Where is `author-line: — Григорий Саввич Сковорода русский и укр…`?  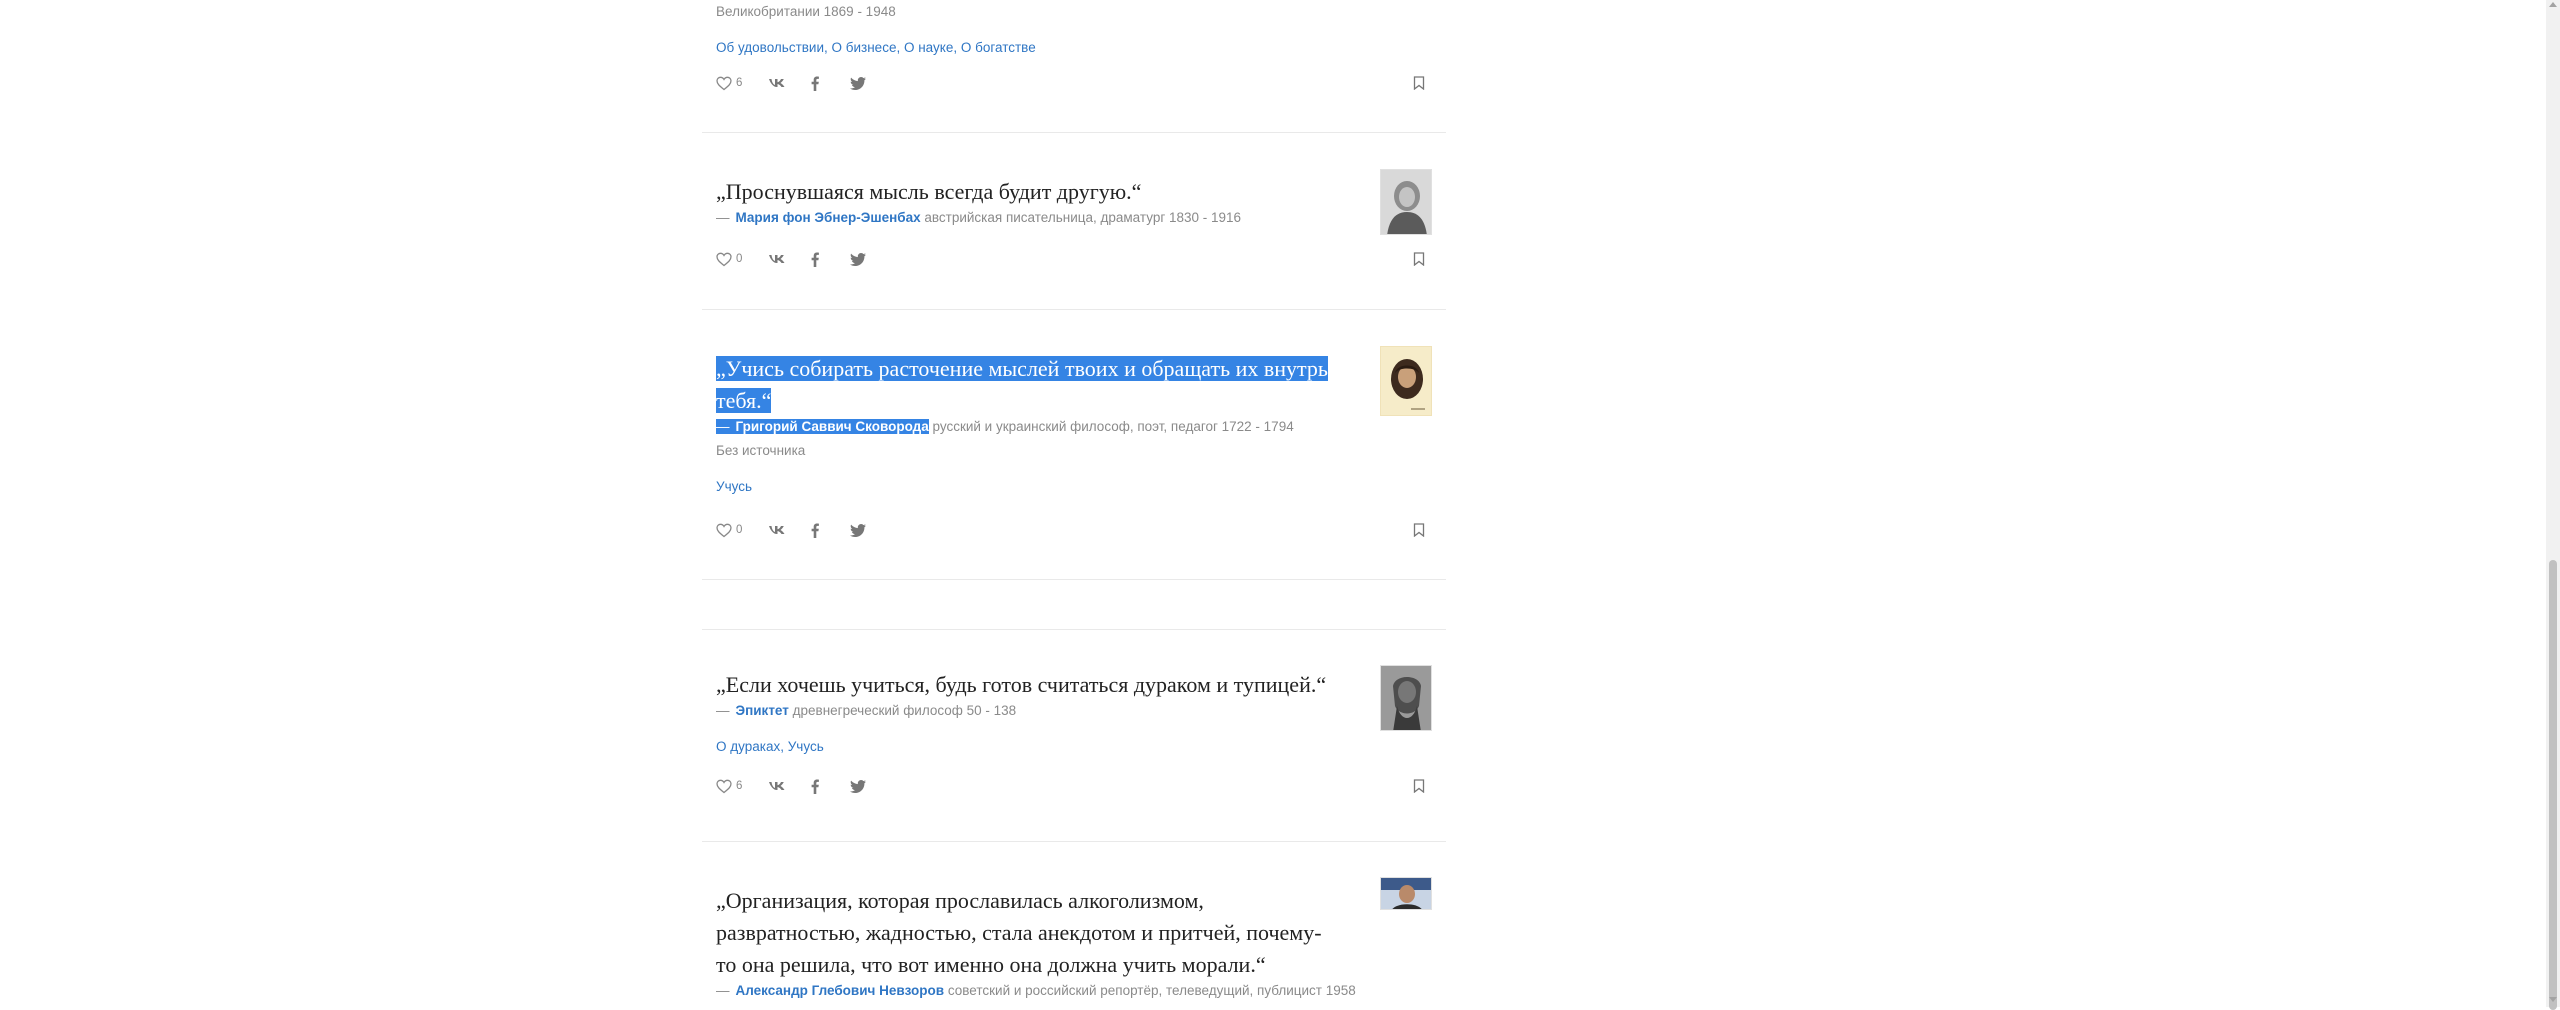 author-line: — Григорий Саввич Сковорода русский и укр… is located at coordinates (1005, 426).